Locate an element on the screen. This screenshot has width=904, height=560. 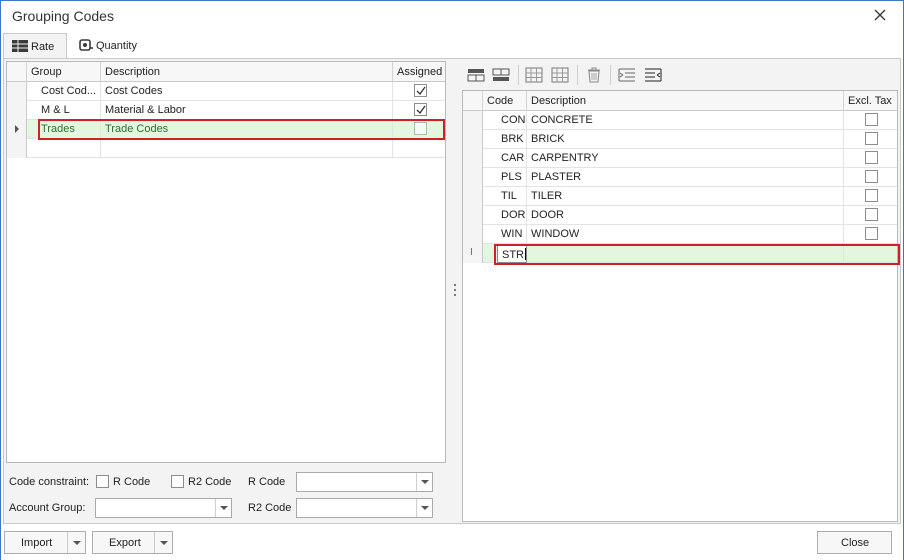
header-group: Group is located at coordinates (64, 72).